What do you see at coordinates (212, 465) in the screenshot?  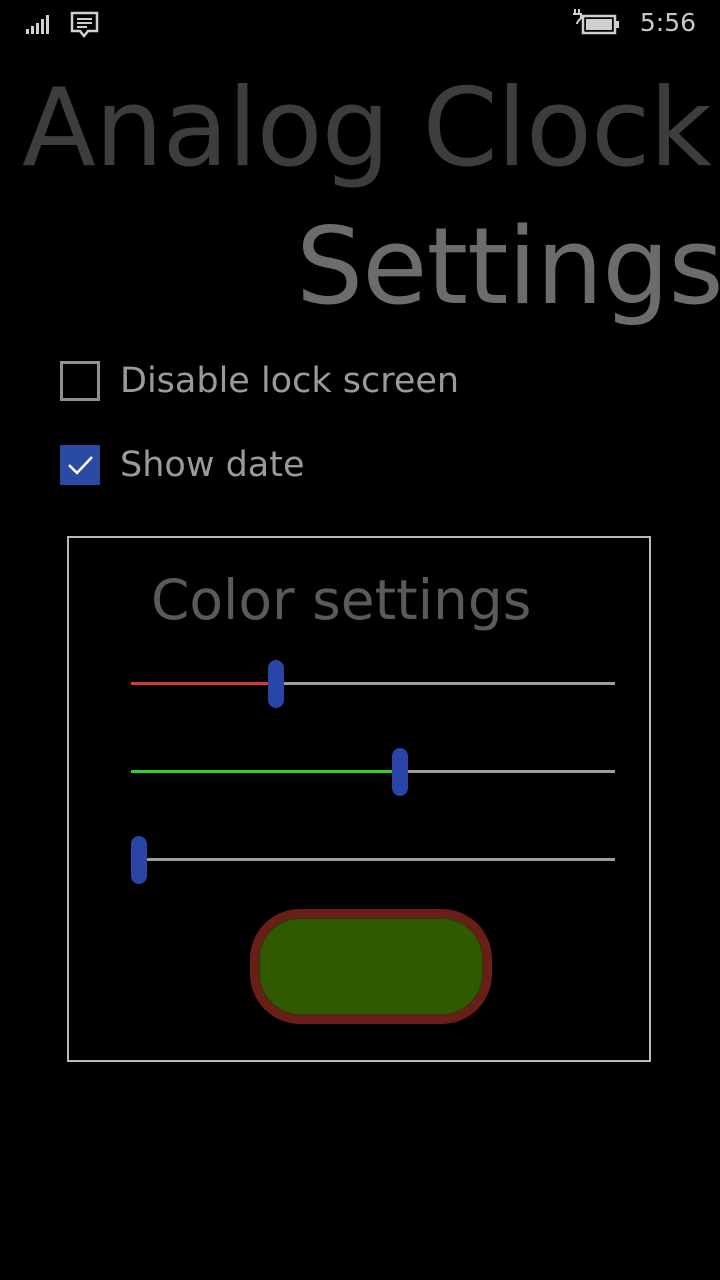 I see `show-date-label: Show date` at bounding box center [212, 465].